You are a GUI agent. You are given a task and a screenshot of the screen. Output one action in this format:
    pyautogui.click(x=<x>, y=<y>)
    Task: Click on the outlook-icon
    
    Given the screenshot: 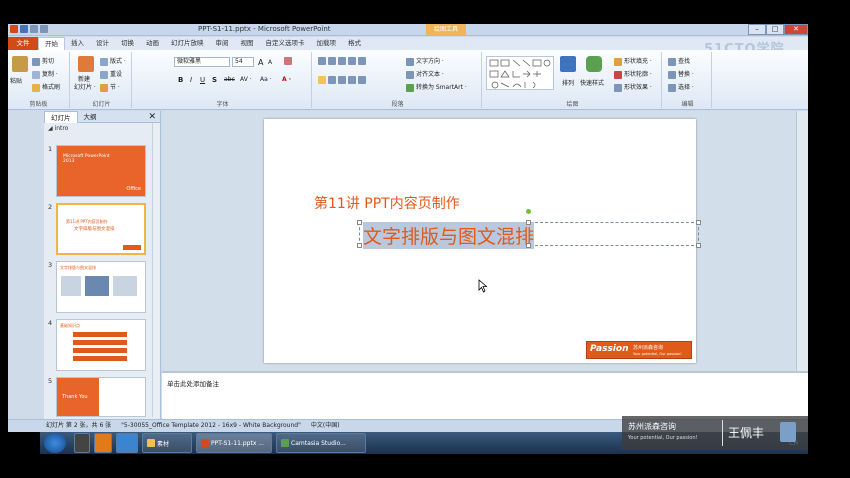 What is the action you would take?
    pyautogui.click(x=103, y=443)
    